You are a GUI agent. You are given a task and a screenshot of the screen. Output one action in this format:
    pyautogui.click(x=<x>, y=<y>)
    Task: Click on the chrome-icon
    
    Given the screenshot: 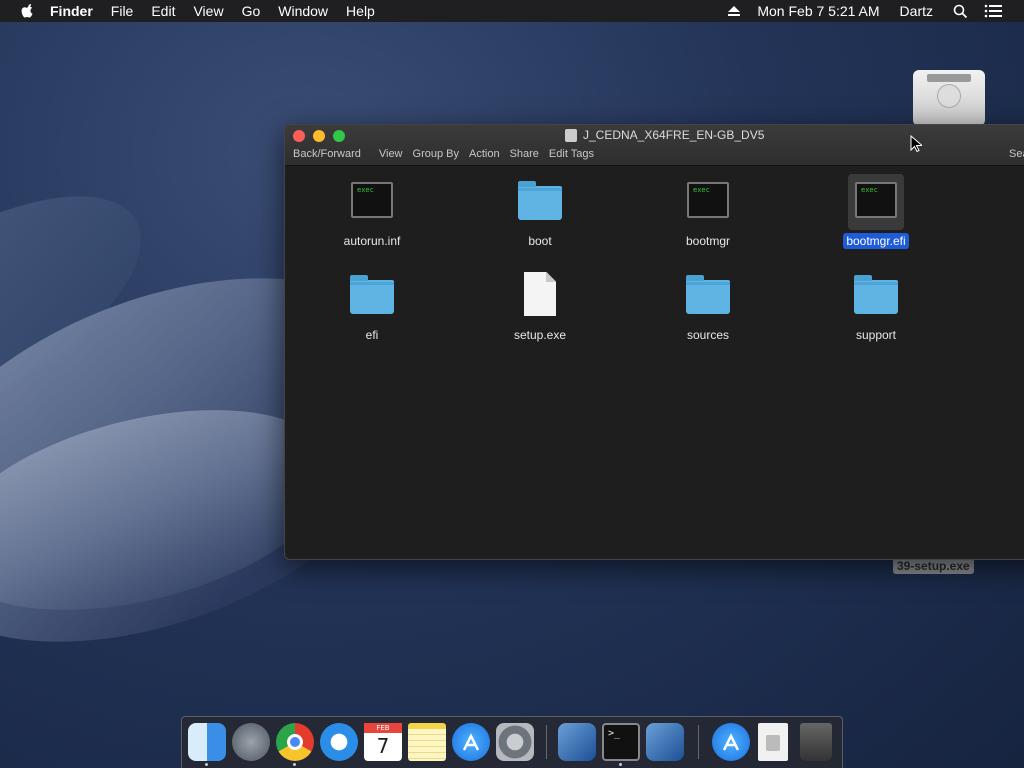 What is the action you would take?
    pyautogui.click(x=295, y=742)
    